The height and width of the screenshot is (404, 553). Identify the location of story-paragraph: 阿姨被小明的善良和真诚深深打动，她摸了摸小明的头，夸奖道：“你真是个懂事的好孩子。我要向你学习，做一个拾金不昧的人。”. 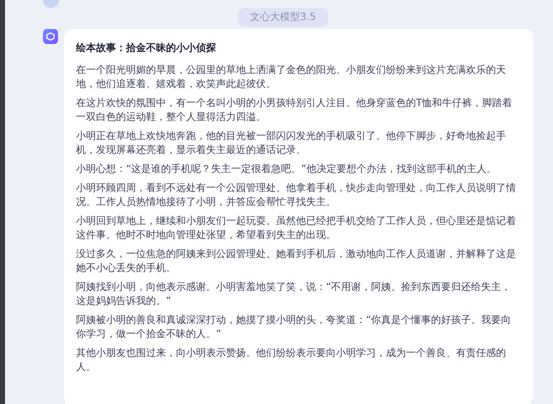
(294, 328).